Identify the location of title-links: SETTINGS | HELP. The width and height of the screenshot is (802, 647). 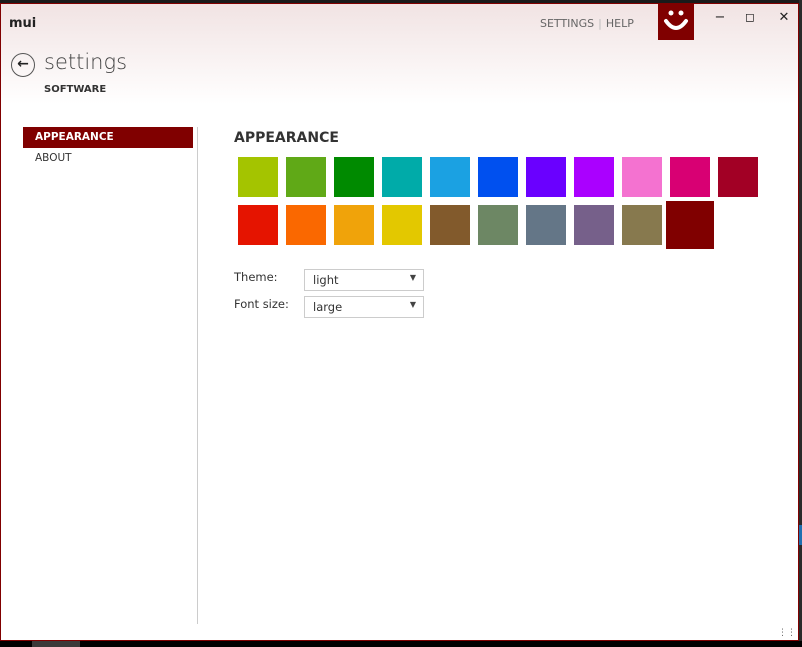
(587, 23).